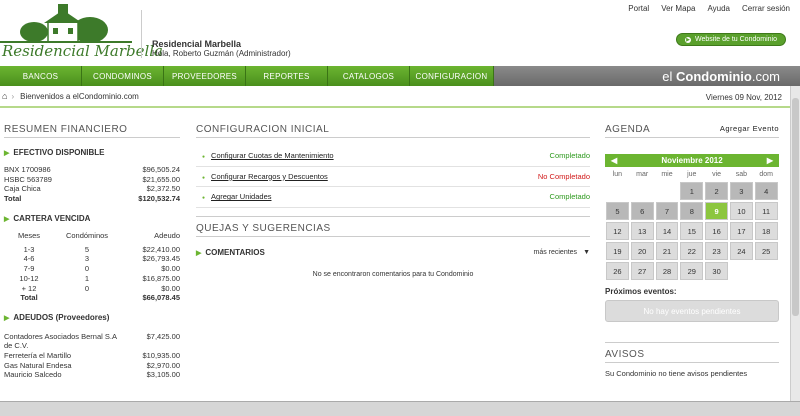  Describe the element at coordinates (400, 408) in the screenshot. I see `bottom-scrollbar` at that location.